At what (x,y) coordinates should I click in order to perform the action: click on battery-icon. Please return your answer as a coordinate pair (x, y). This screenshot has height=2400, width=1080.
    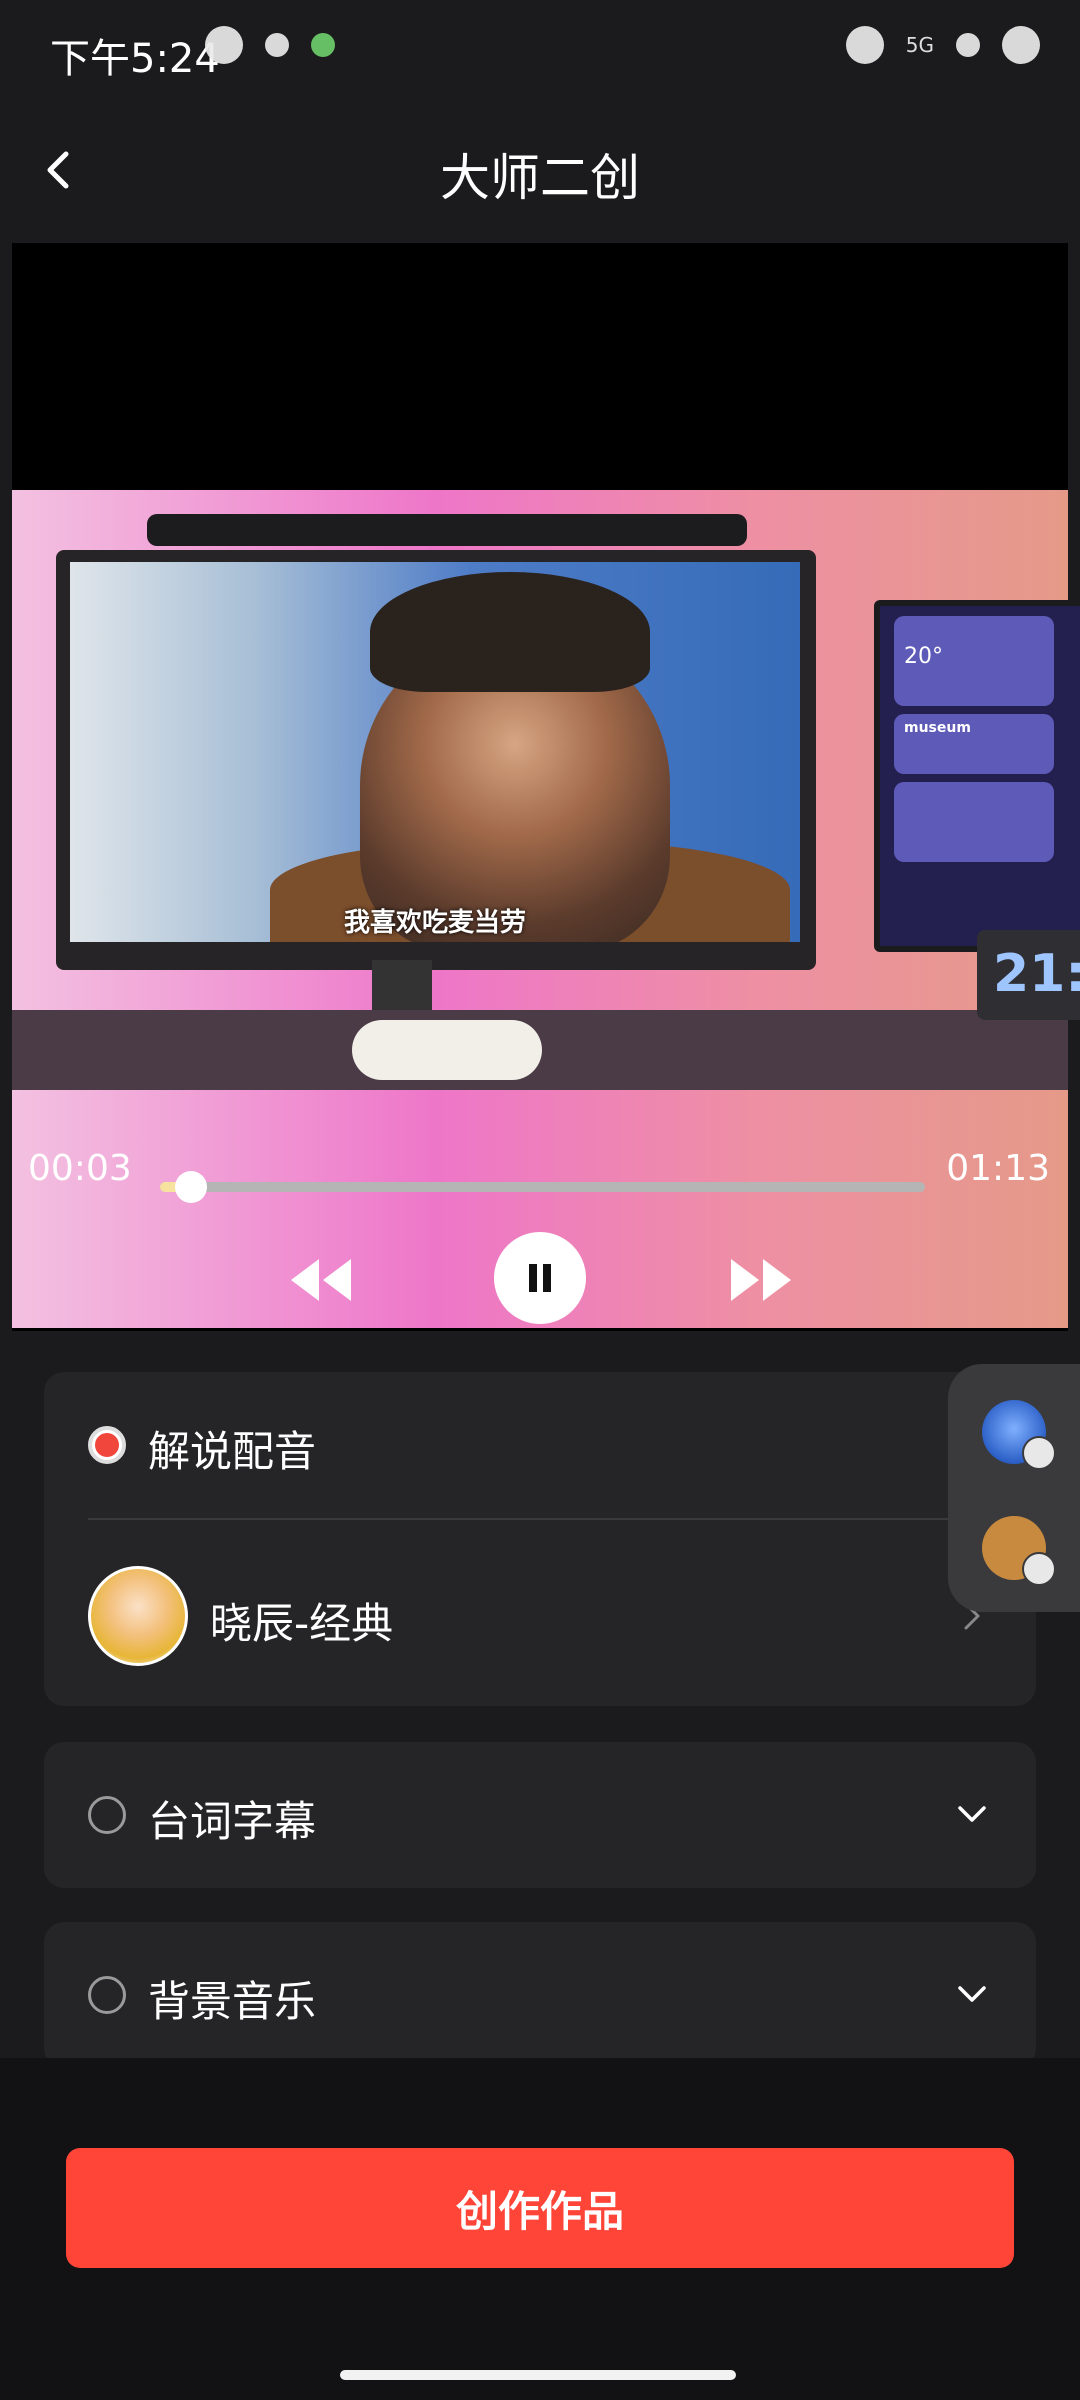
    Looking at the image, I should click on (1021, 45).